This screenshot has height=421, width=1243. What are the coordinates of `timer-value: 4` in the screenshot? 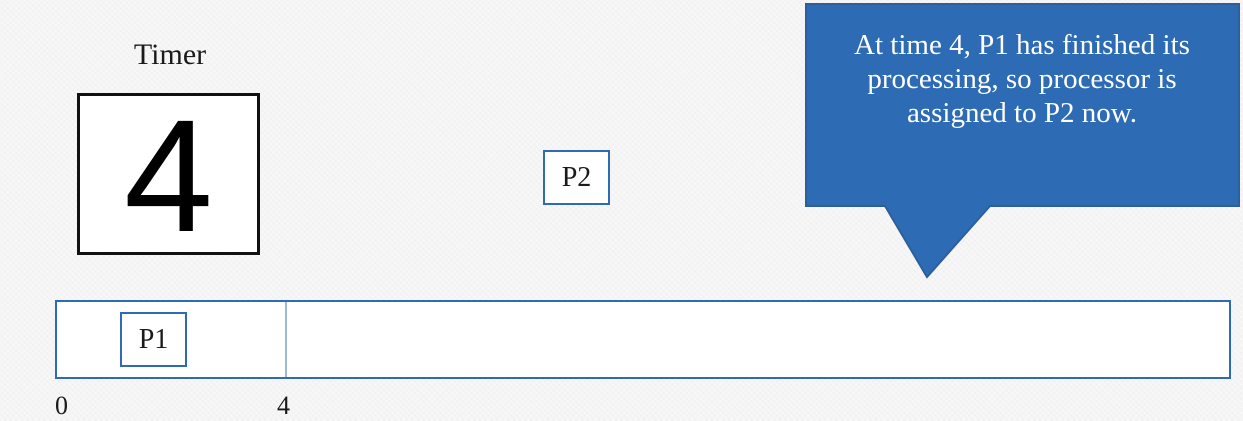 It's located at (168, 175).